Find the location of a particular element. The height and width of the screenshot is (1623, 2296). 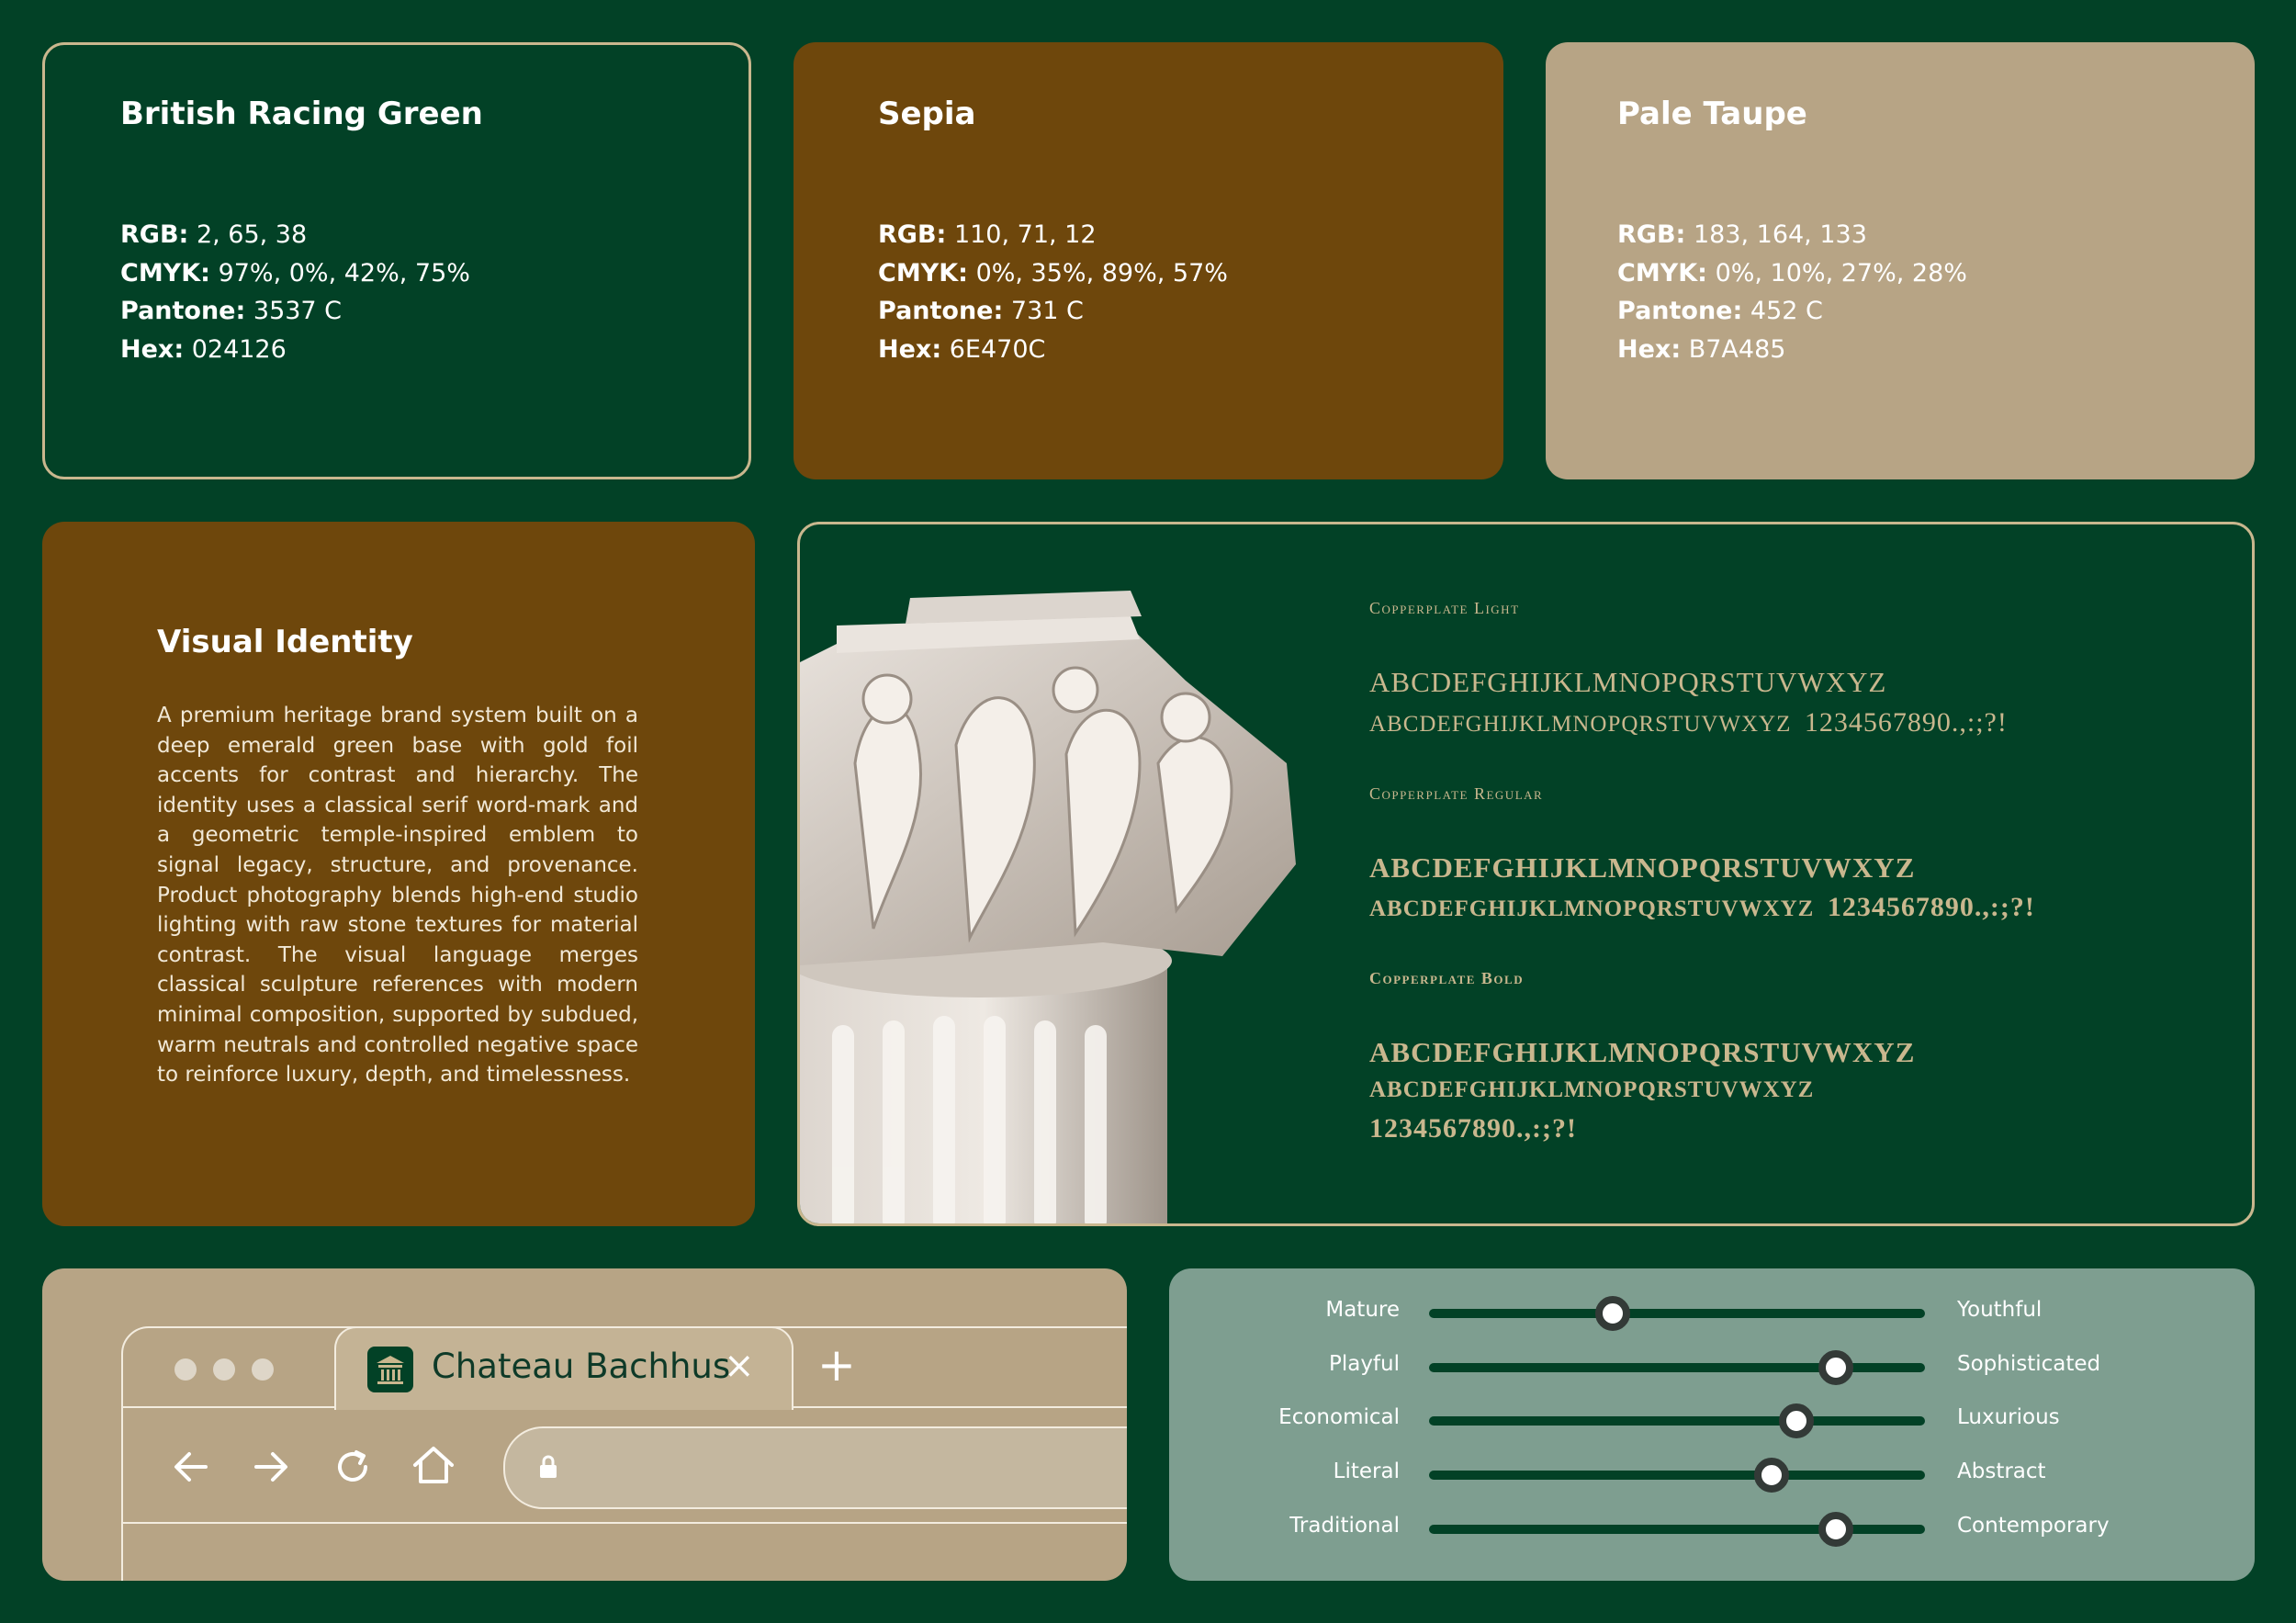

font-label-bold: Copperplate Bold is located at coordinates (1447, 978).